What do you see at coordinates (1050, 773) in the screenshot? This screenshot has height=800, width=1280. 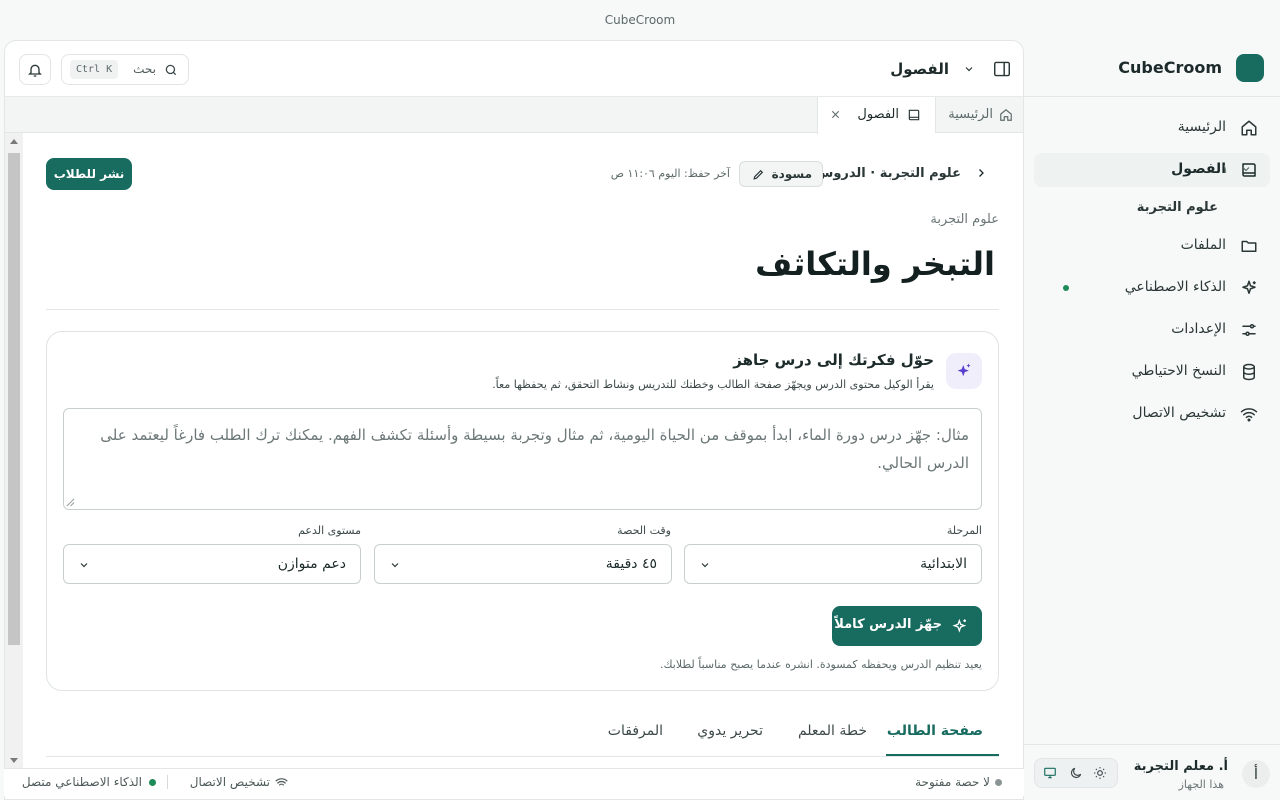 I see `monitor-icon` at bounding box center [1050, 773].